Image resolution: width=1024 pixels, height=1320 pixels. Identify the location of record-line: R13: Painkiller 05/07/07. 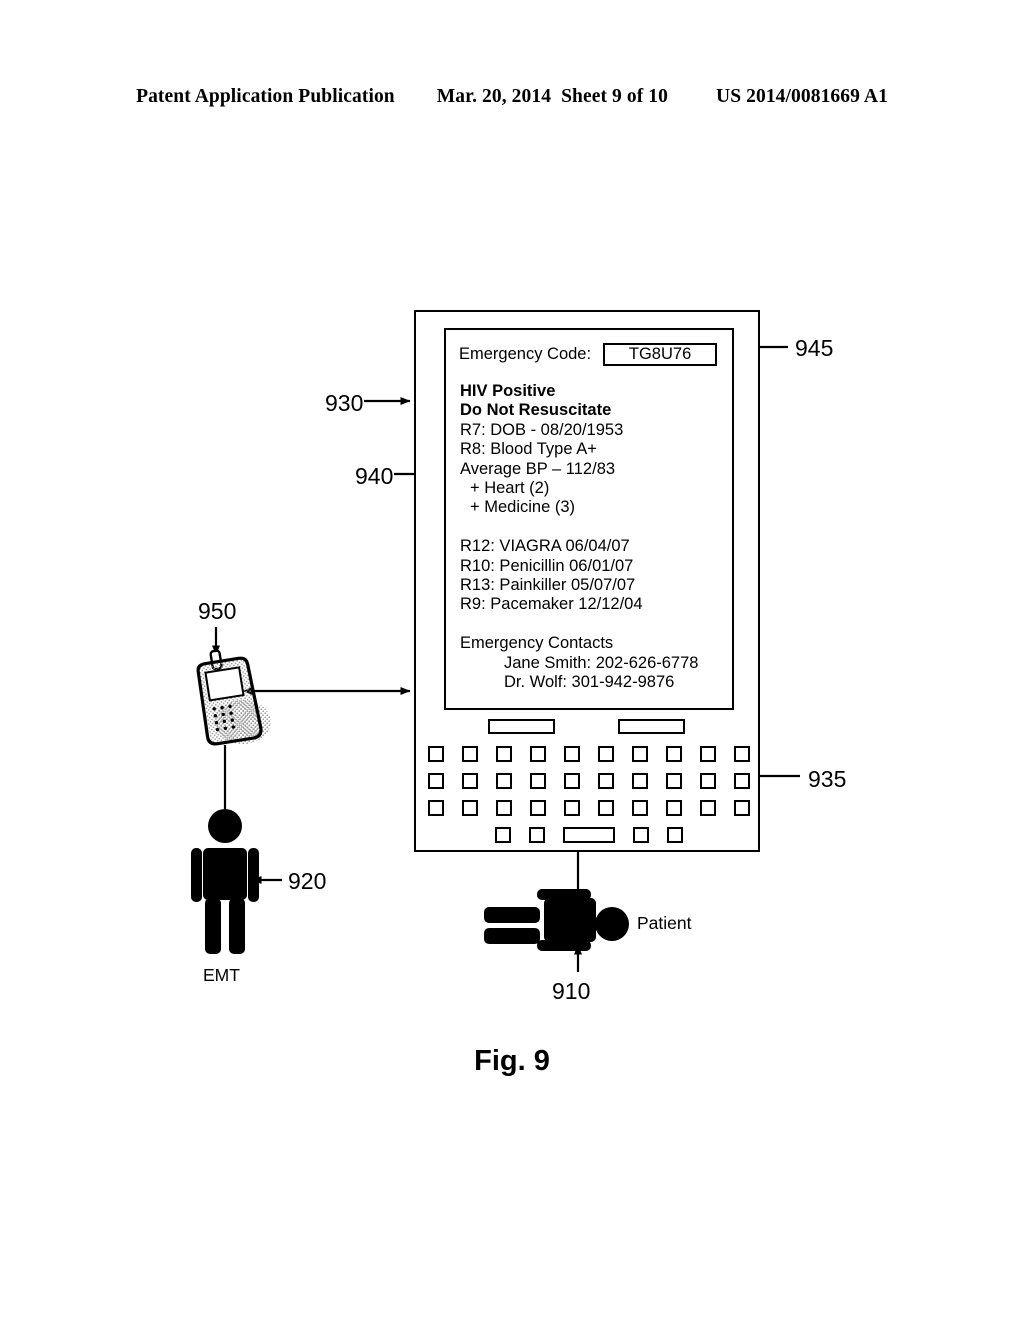
(548, 585).